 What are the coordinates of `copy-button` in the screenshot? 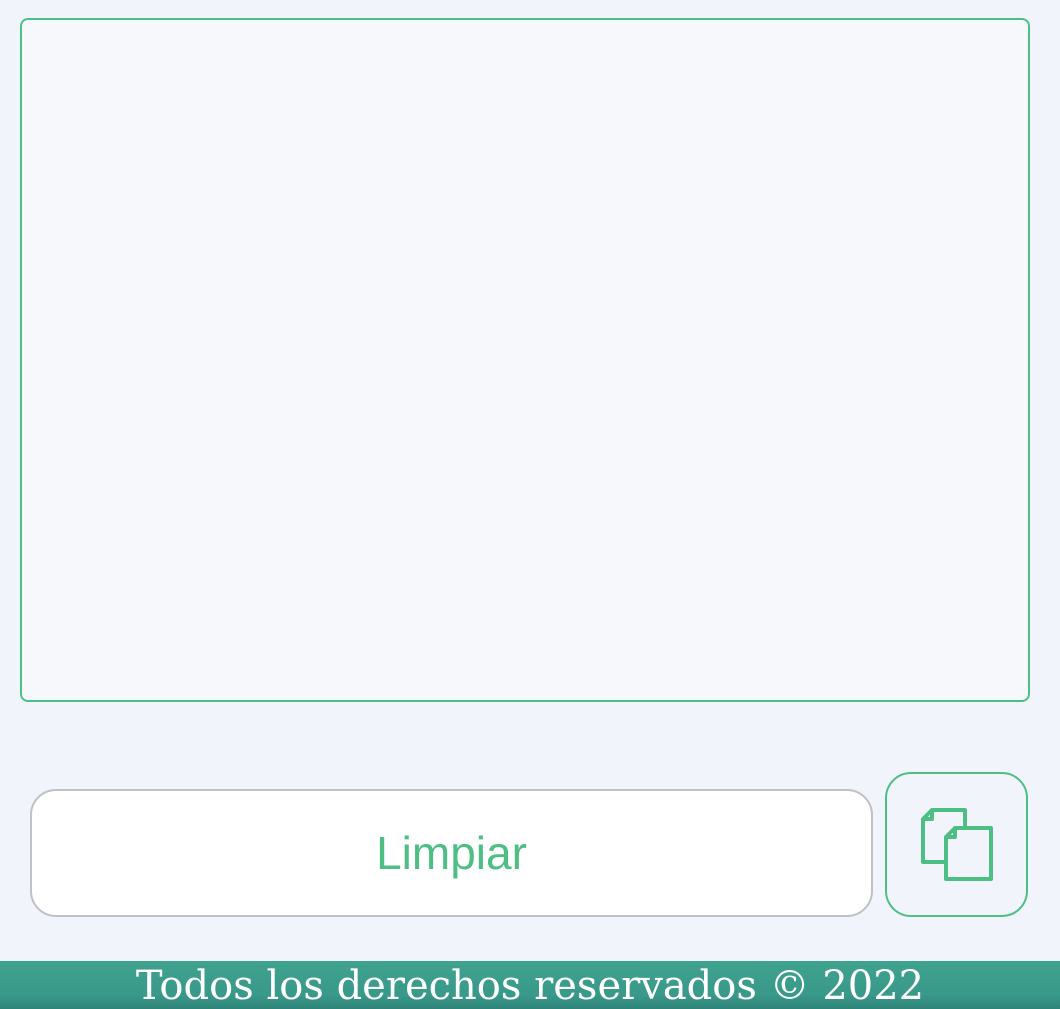 It's located at (956, 844).